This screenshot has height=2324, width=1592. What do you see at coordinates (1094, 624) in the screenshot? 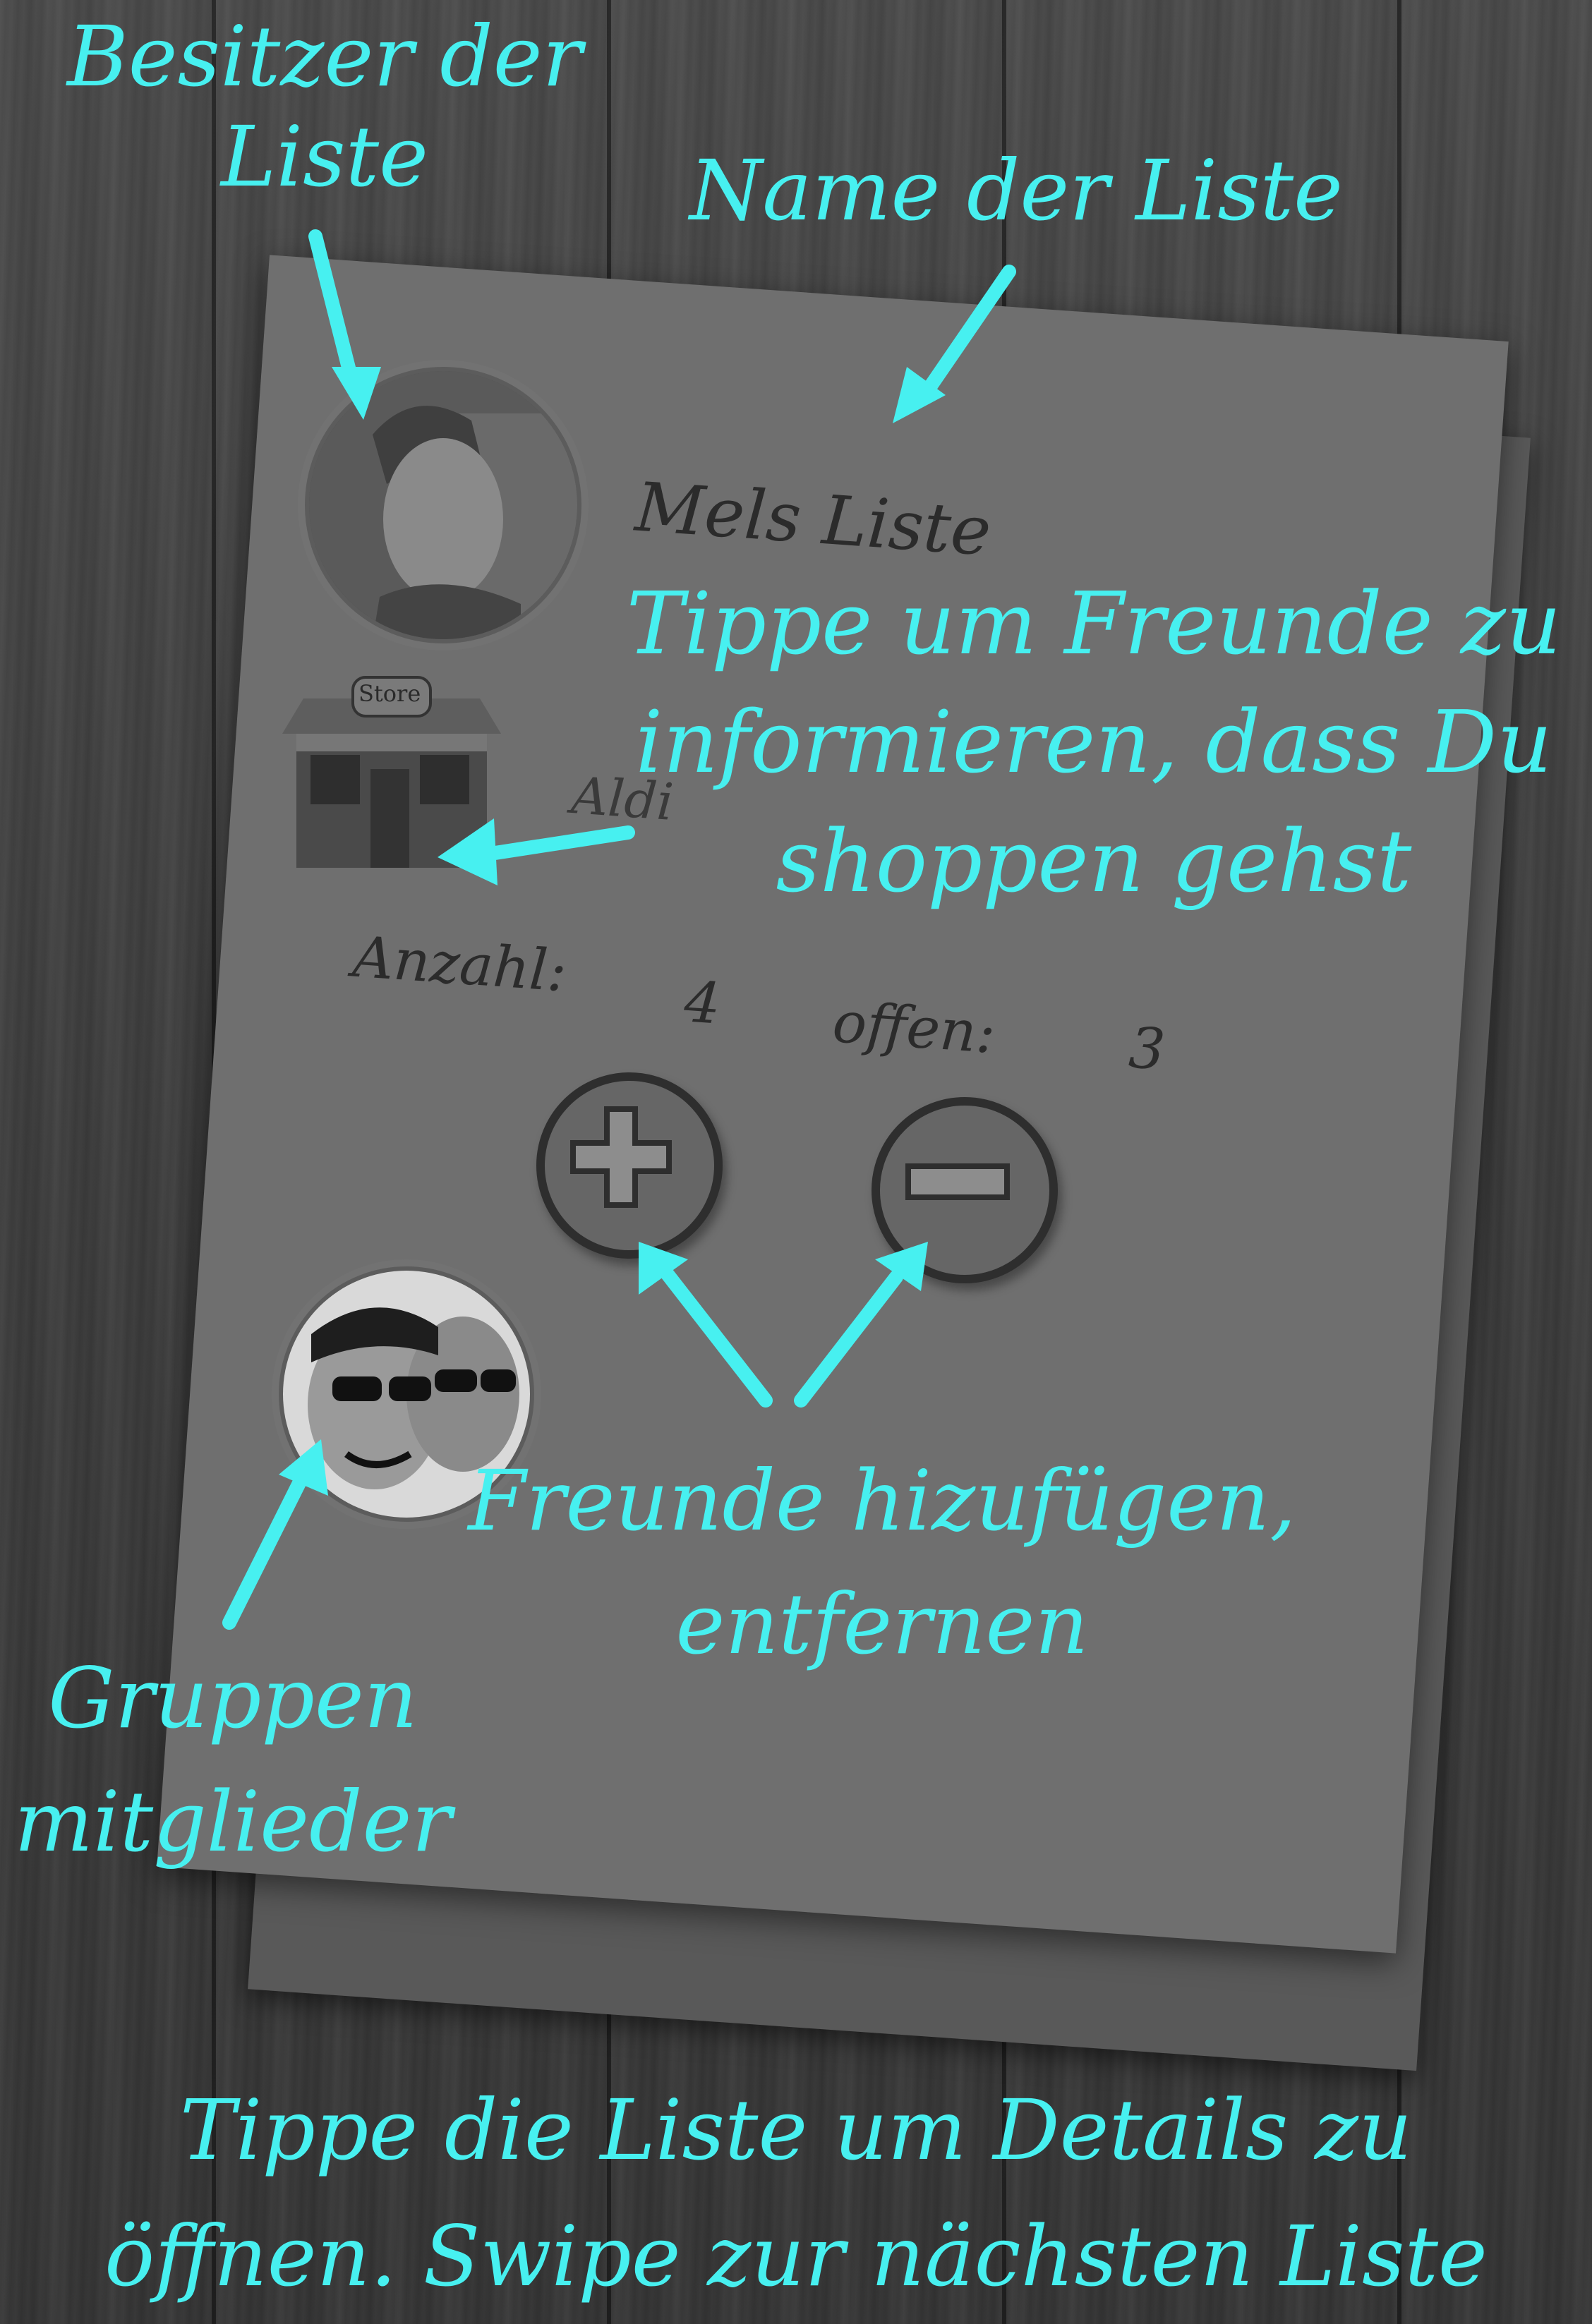
I see `notify-annotation-line1: Tippe um Freunde zu` at bounding box center [1094, 624].